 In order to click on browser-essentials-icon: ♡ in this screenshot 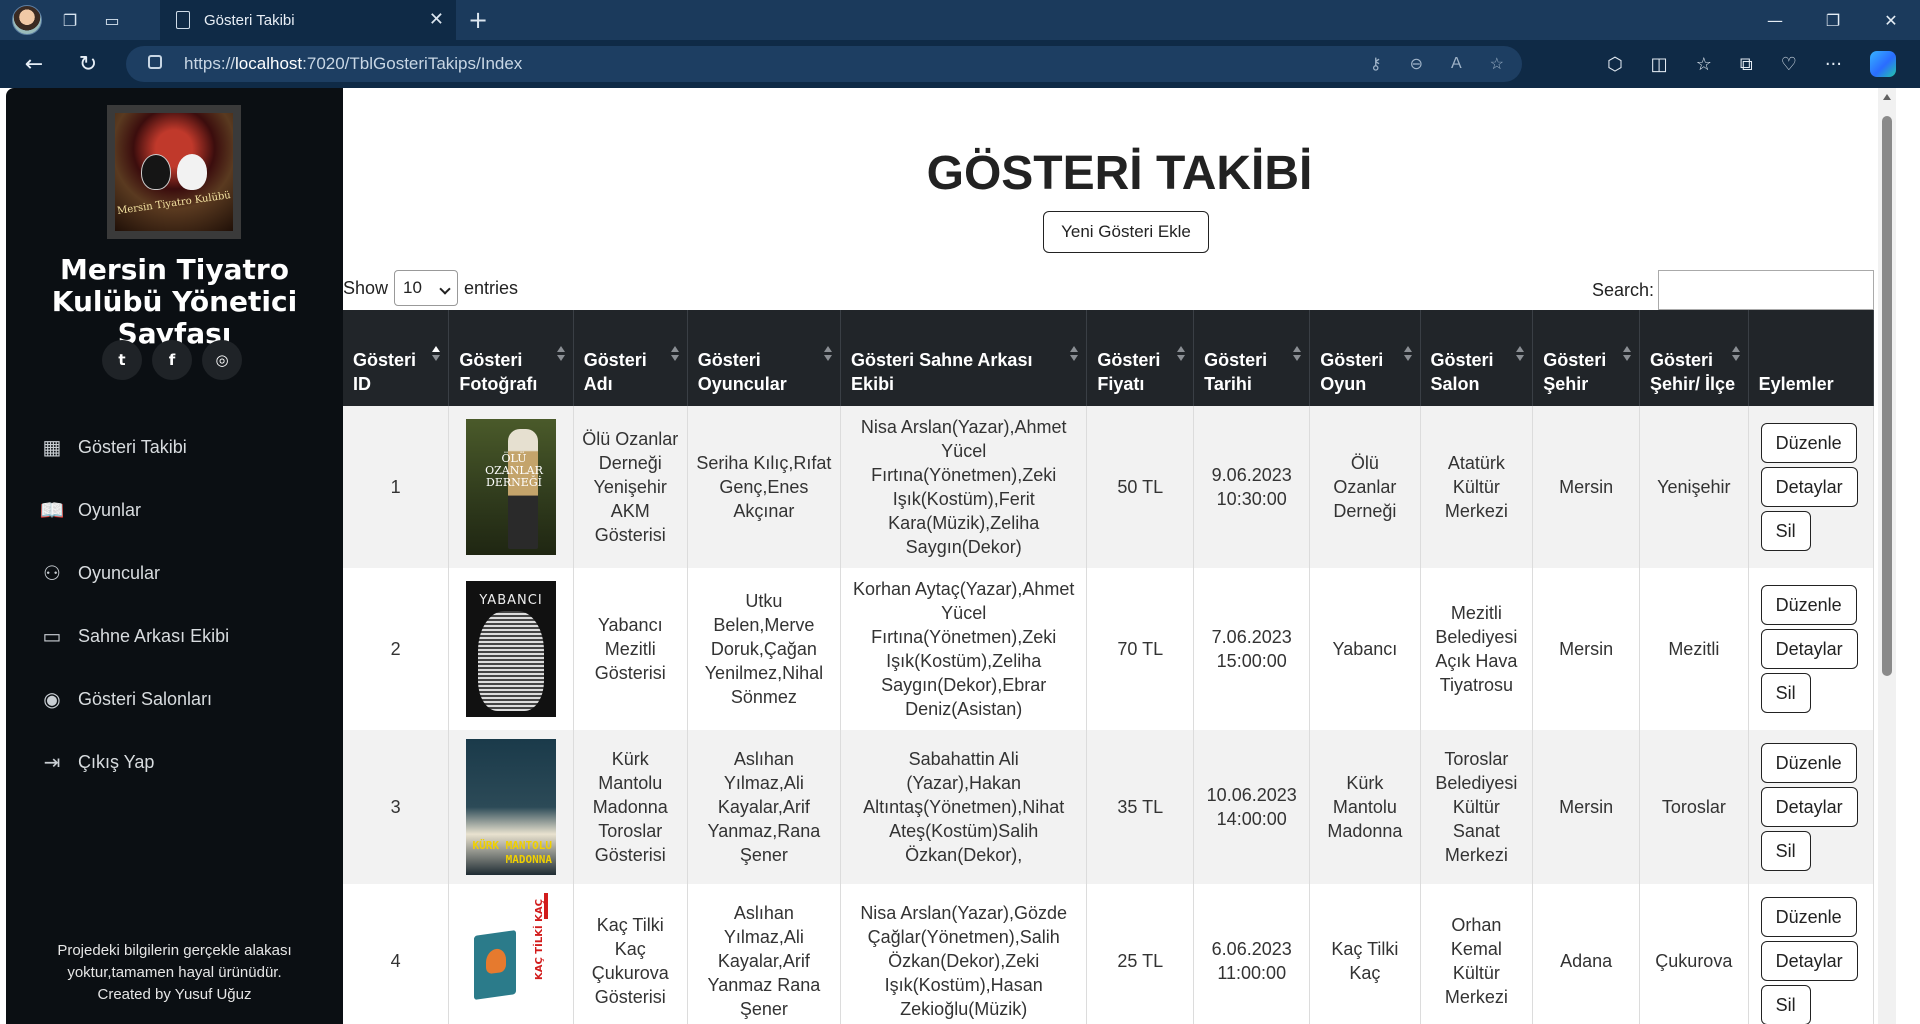, I will do `click(1789, 64)`.